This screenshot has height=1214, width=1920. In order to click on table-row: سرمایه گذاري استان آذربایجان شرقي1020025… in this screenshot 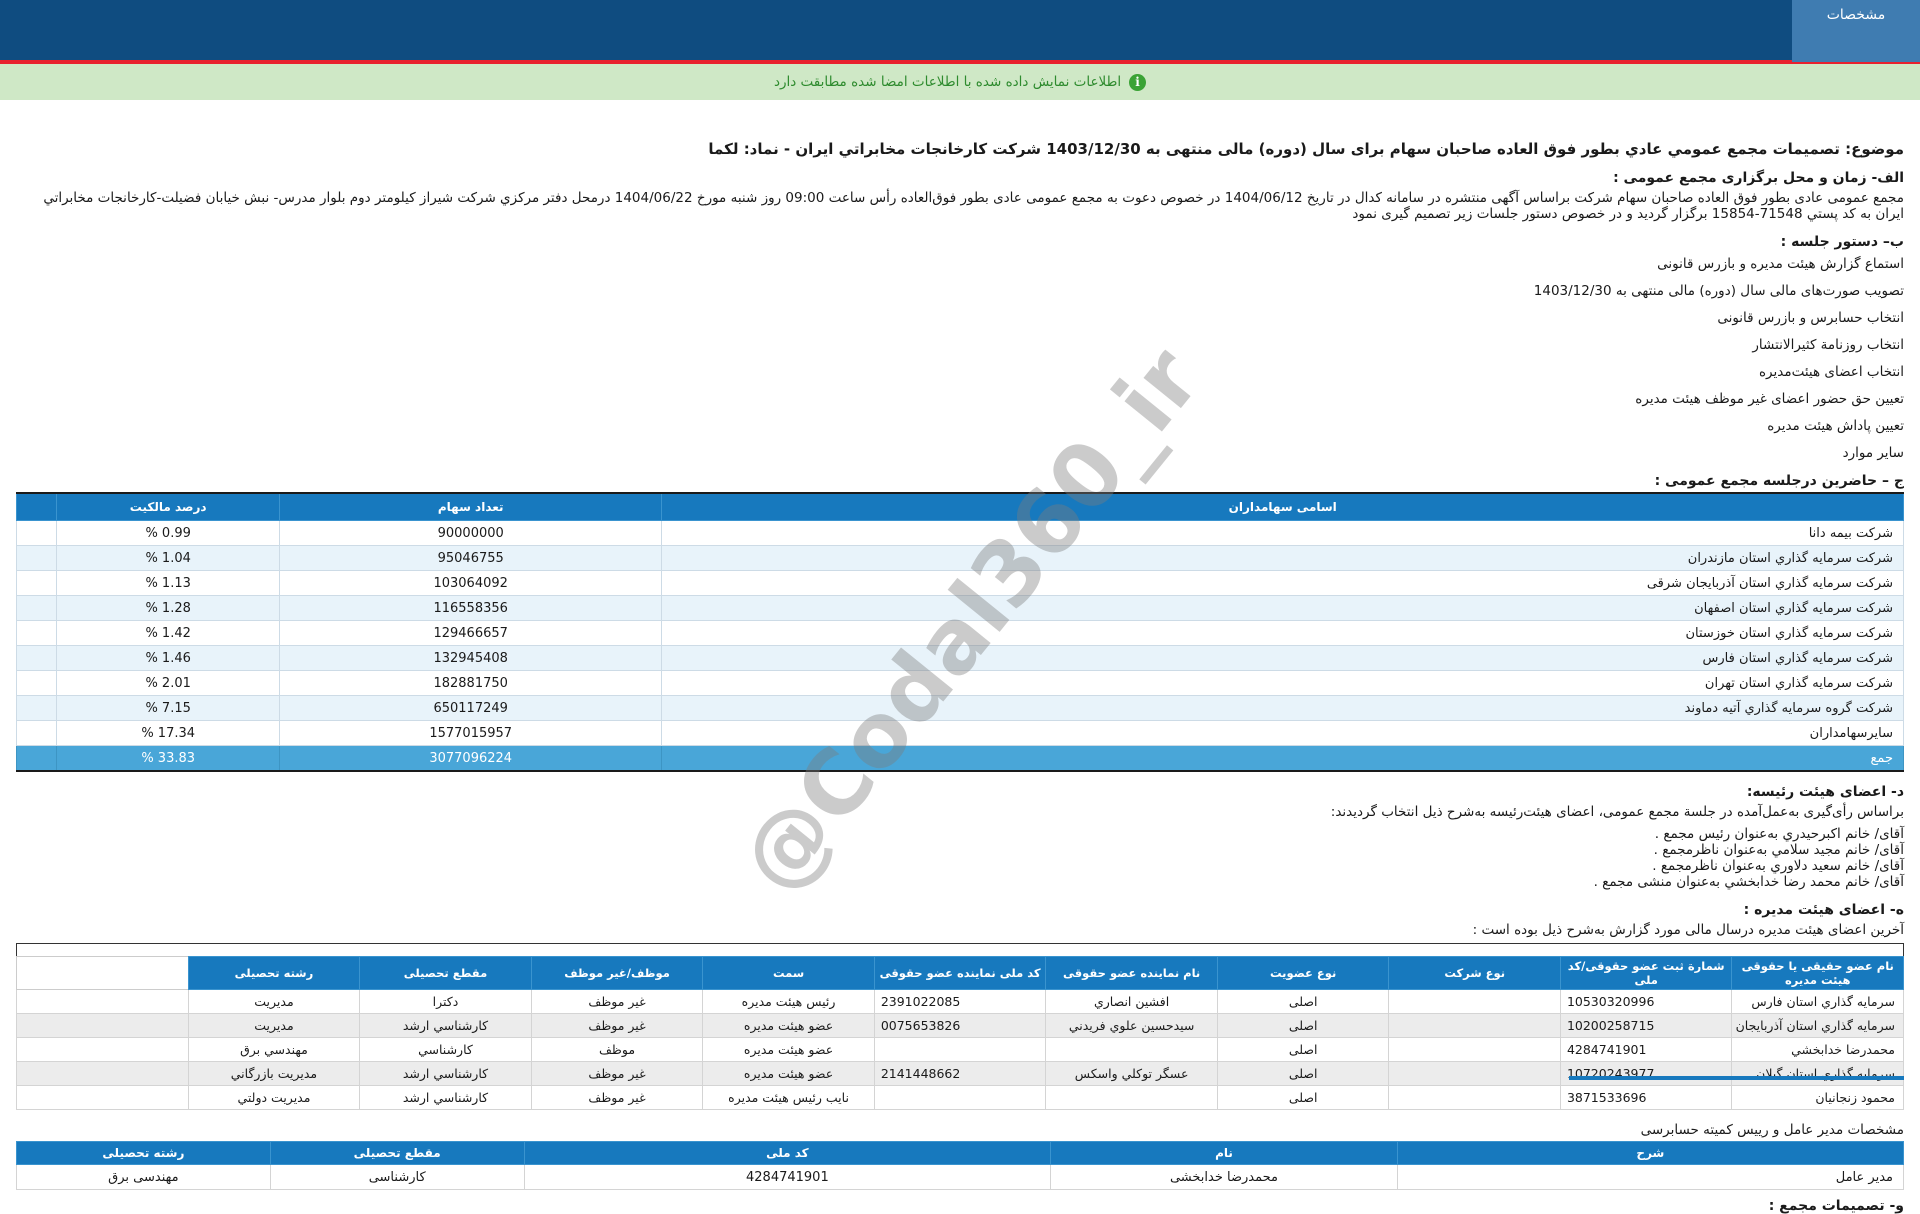, I will do `click(960, 1025)`.